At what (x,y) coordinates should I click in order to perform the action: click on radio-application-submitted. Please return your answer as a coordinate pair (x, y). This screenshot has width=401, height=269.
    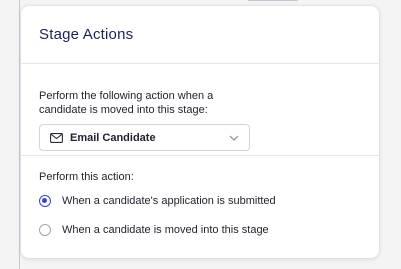
    Looking at the image, I should click on (45, 201).